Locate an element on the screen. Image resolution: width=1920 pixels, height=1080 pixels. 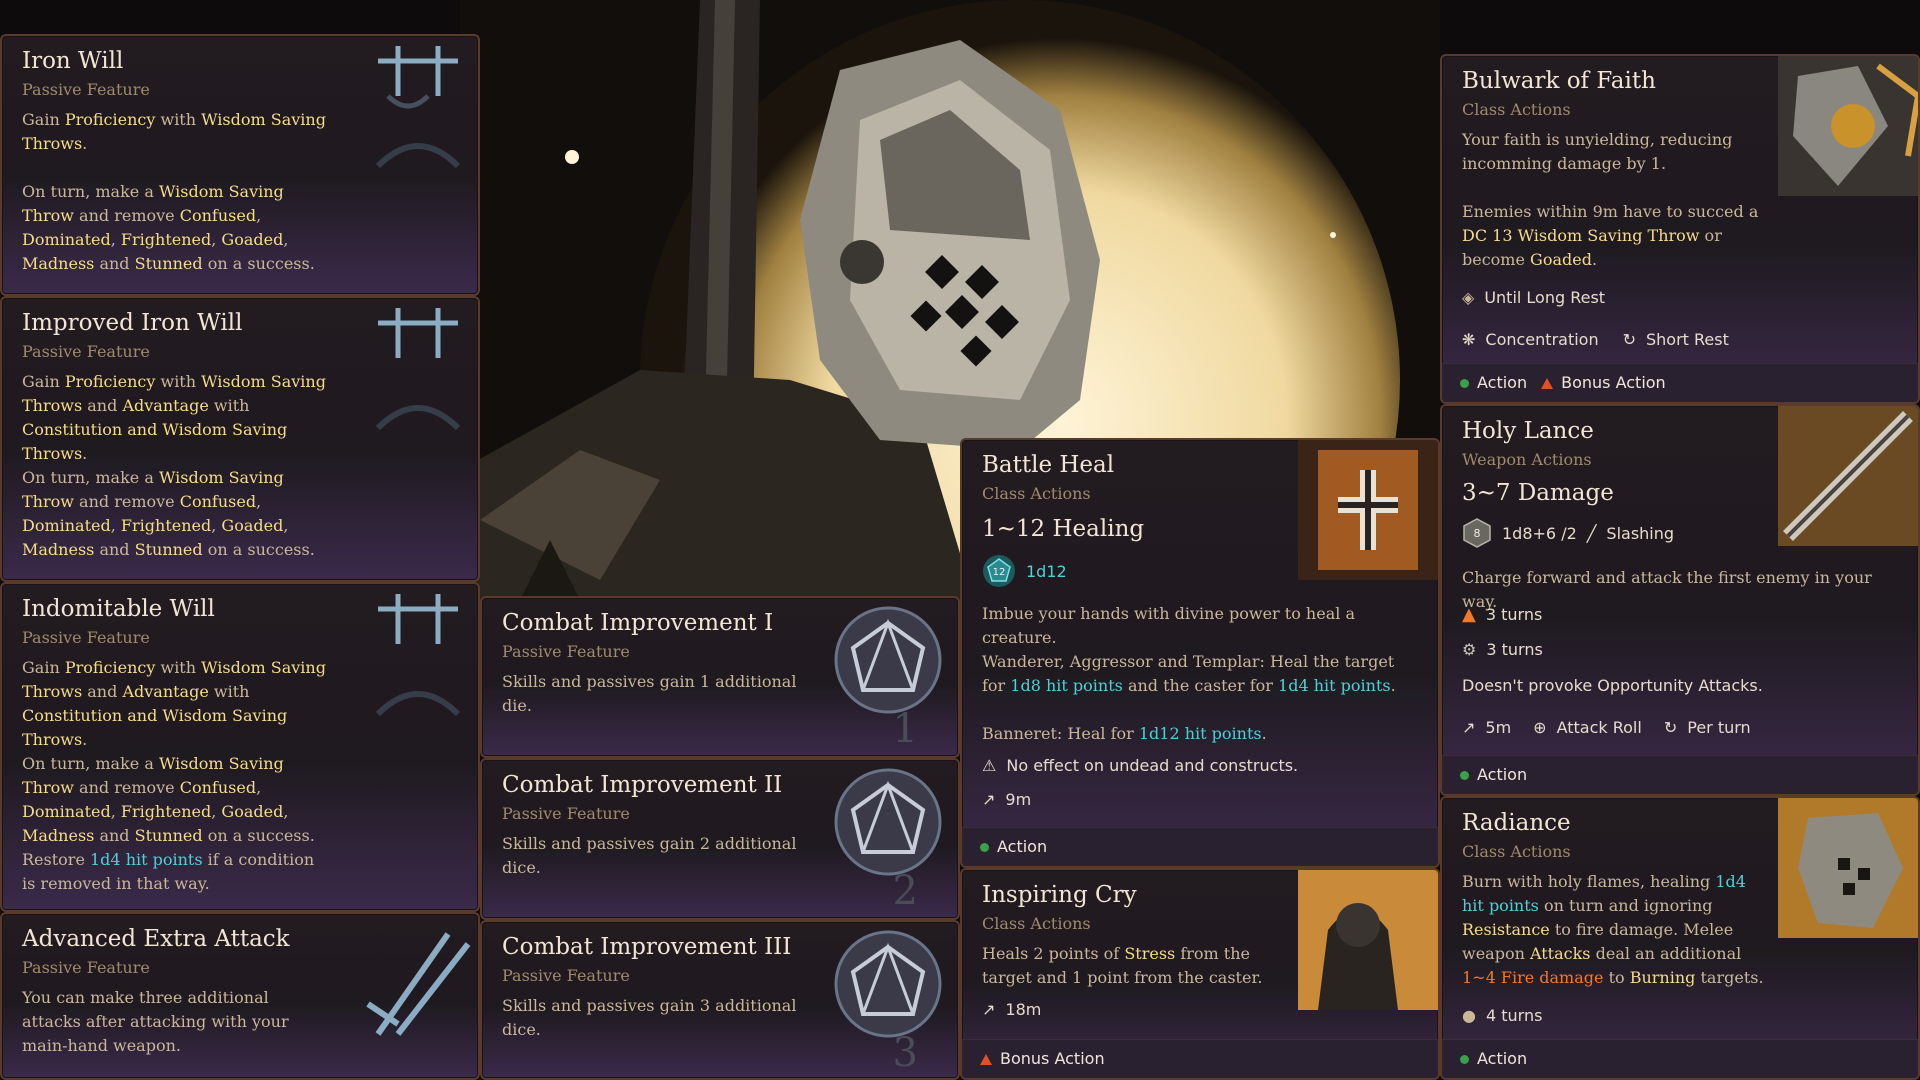
action-cost-bar: Bonus Action is located at coordinates (1200, 1058).